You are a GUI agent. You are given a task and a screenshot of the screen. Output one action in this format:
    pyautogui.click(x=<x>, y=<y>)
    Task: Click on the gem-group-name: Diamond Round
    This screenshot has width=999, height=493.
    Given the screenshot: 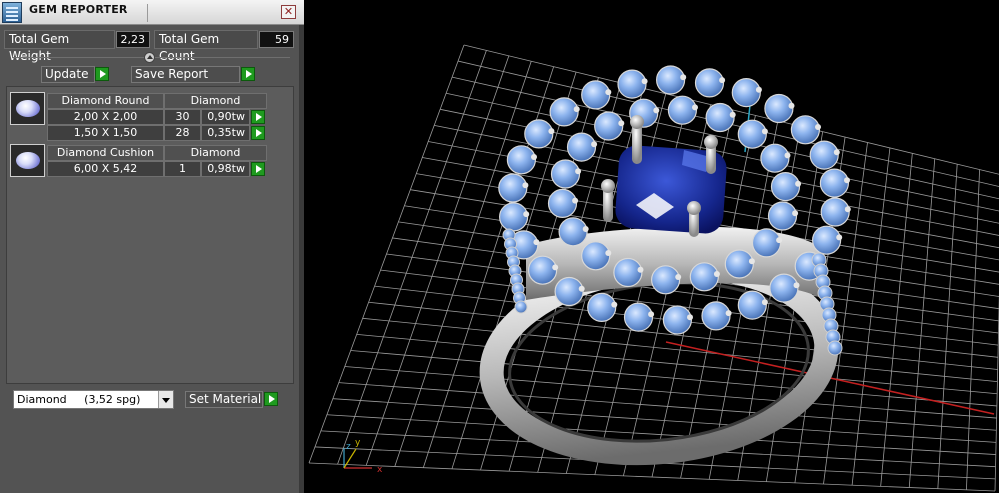 What is the action you would take?
    pyautogui.click(x=105, y=101)
    